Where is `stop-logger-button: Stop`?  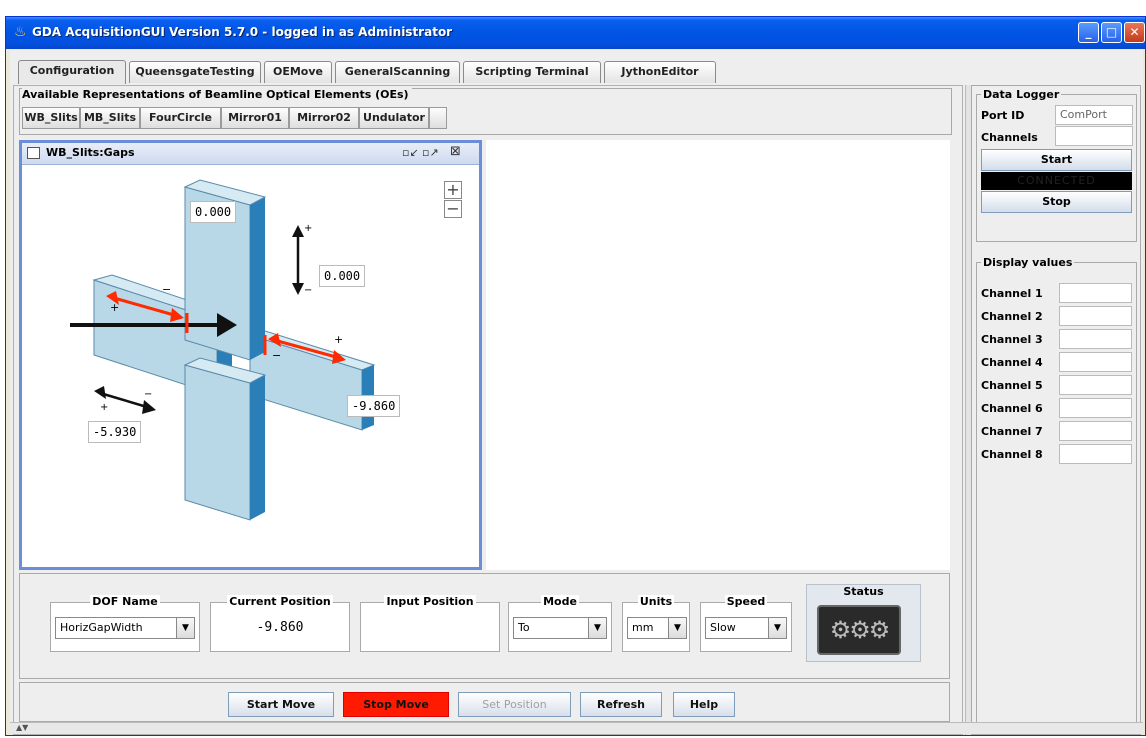
stop-logger-button: Stop is located at coordinates (1056, 202).